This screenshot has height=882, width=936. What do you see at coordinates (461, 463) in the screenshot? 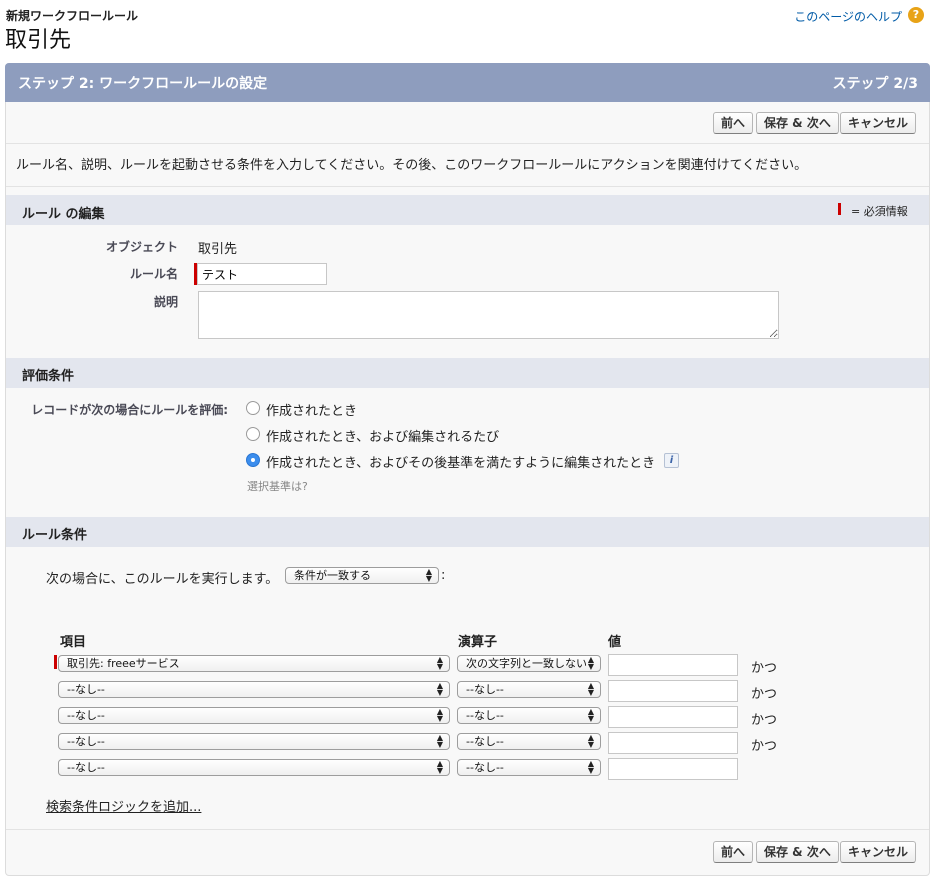
I see `radio-created-criteria-label: 作成されたとき、およびその後基準を満たすように編集されたとき` at bounding box center [461, 463].